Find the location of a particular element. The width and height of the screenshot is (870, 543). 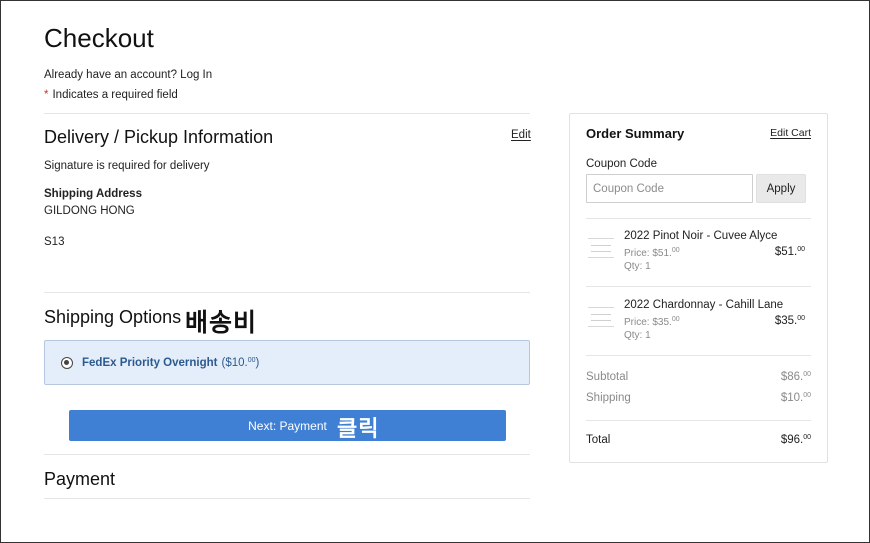

radio-selected-icon is located at coordinates (67, 362).